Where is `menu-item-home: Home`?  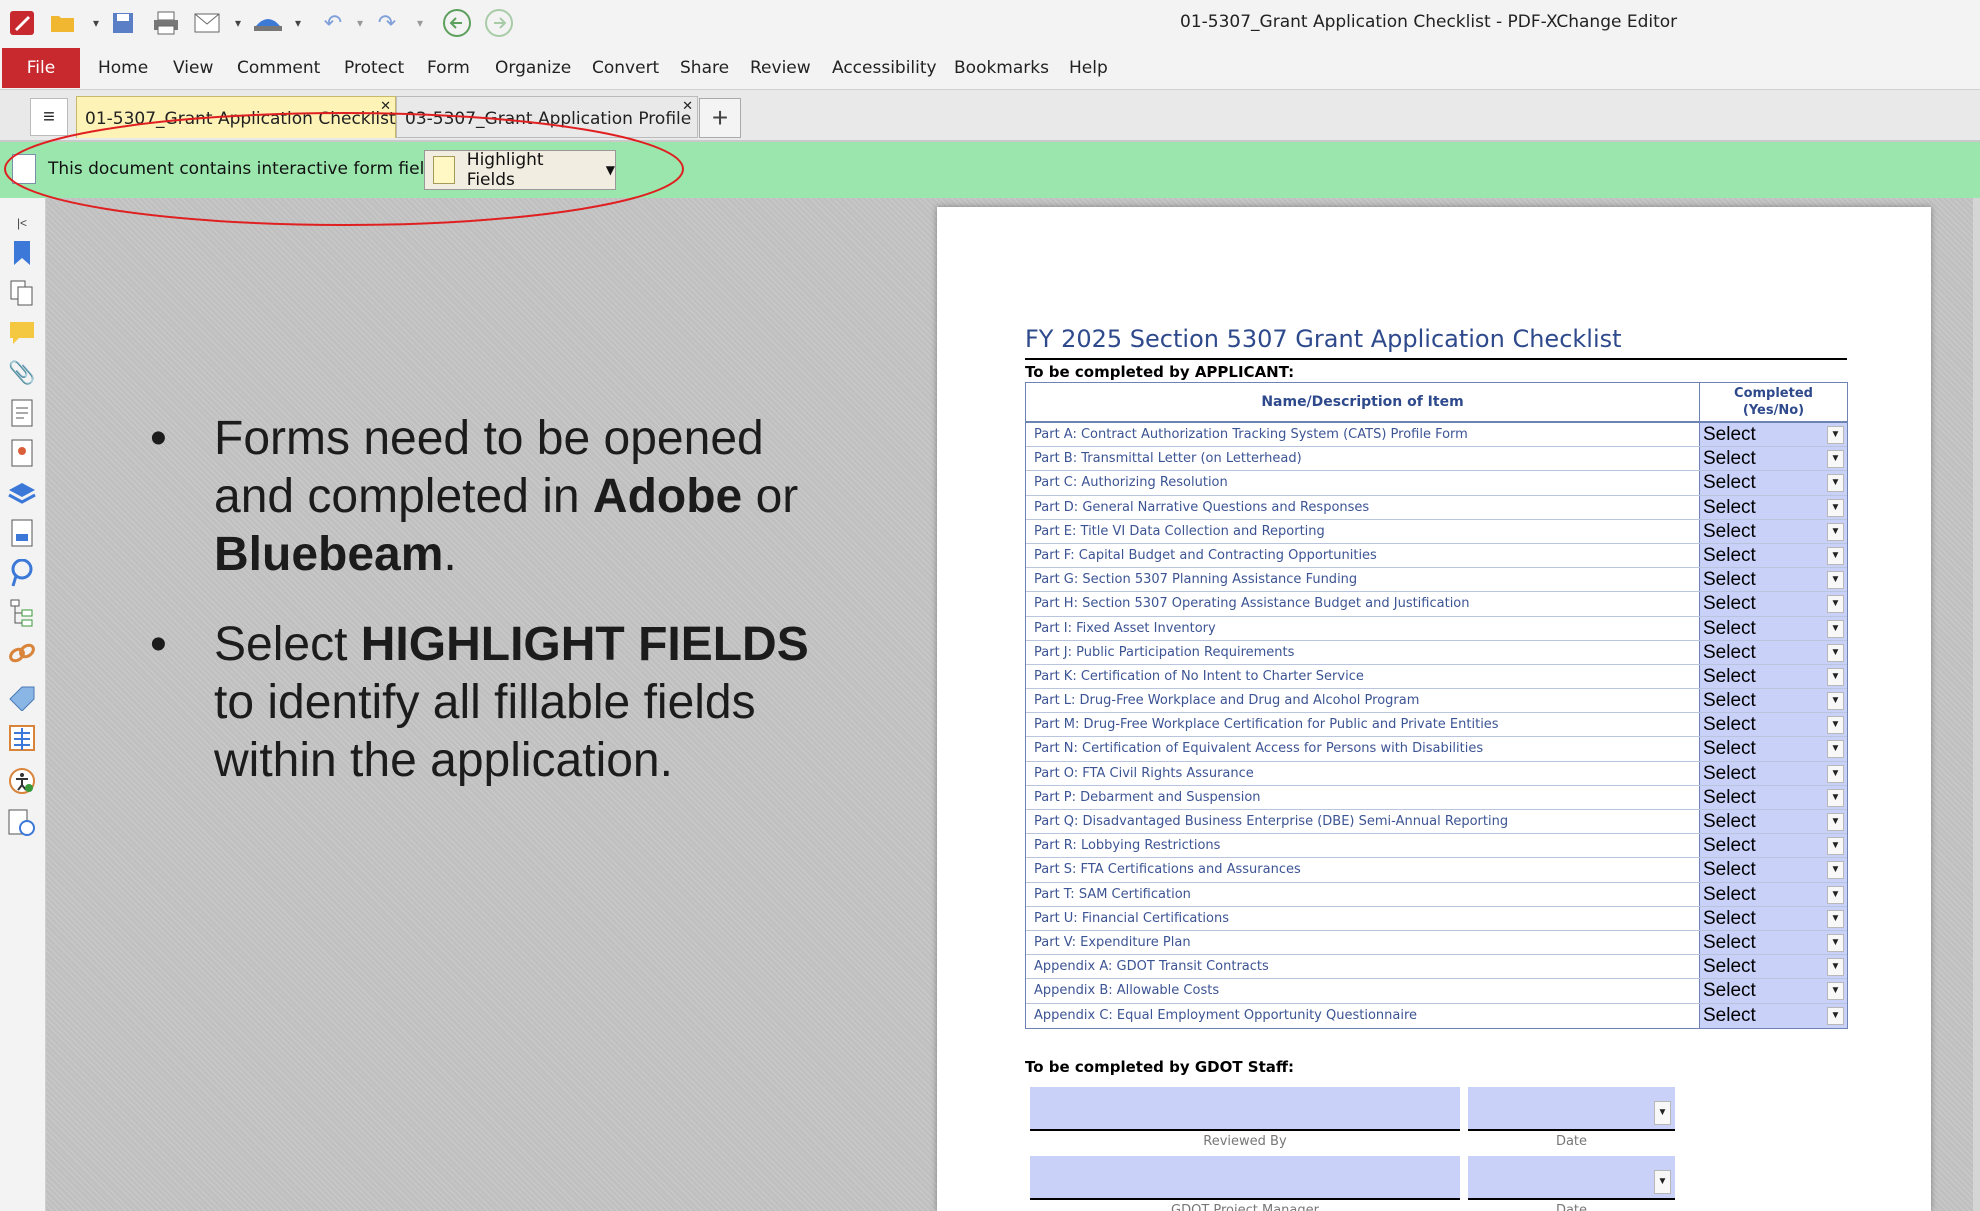 menu-item-home: Home is located at coordinates (123, 68).